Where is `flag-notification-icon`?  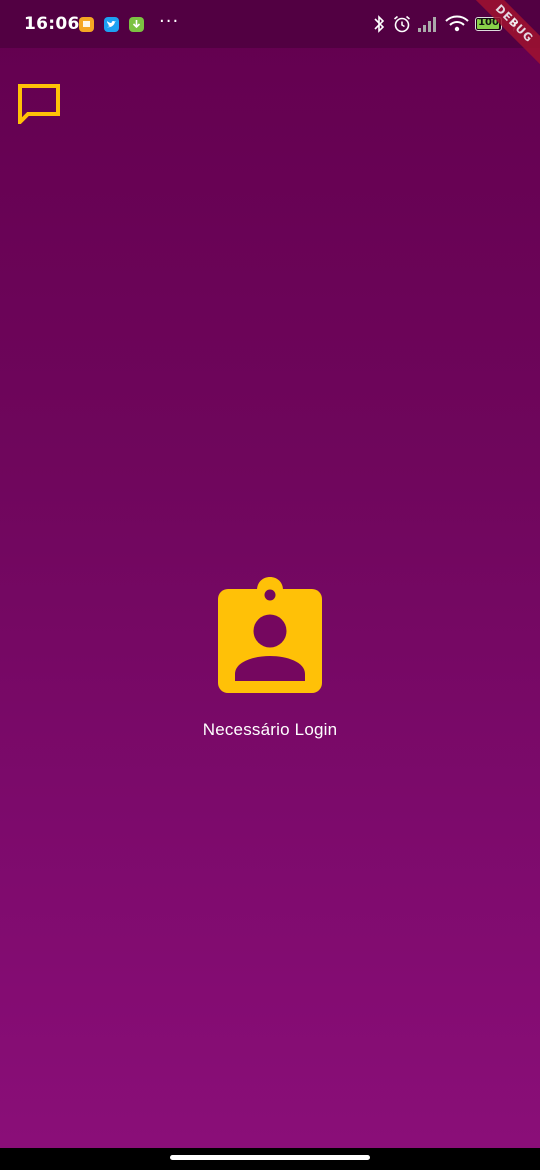 flag-notification-icon is located at coordinates (86, 24).